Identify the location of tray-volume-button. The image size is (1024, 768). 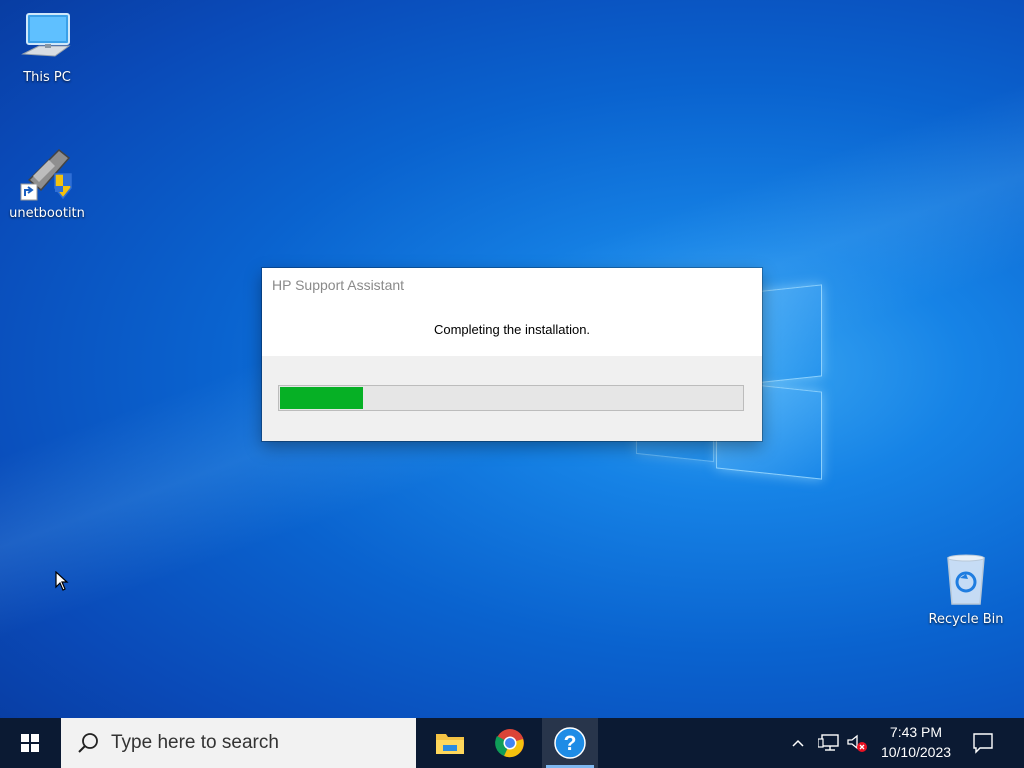
(857, 743).